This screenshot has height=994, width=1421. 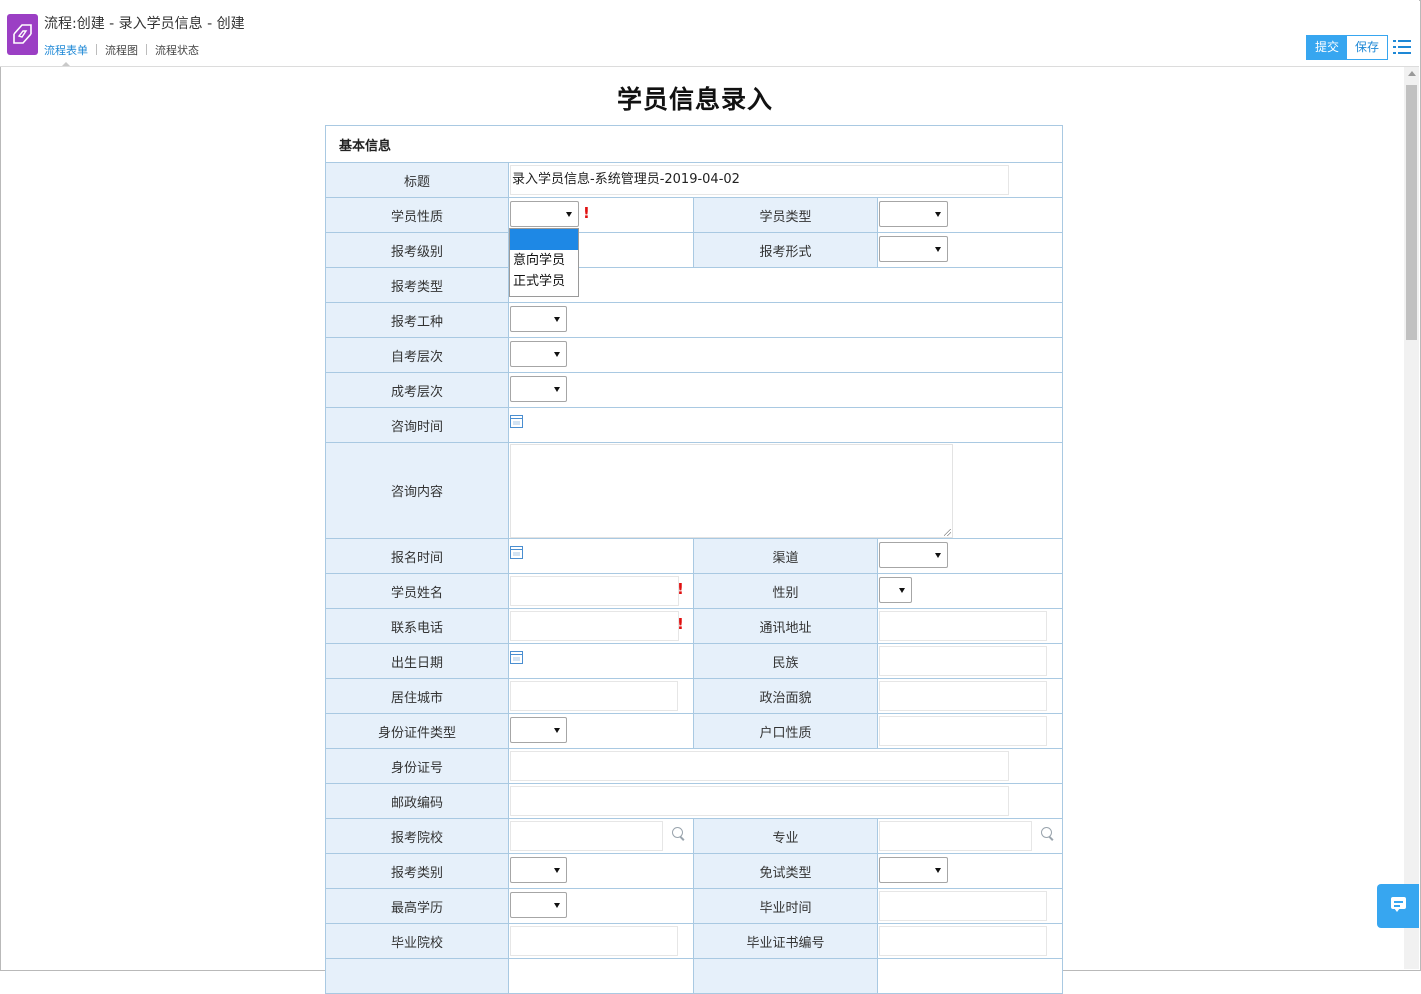 What do you see at coordinates (785, 696) in the screenshot?
I see `label-political-status: 政治面貌` at bounding box center [785, 696].